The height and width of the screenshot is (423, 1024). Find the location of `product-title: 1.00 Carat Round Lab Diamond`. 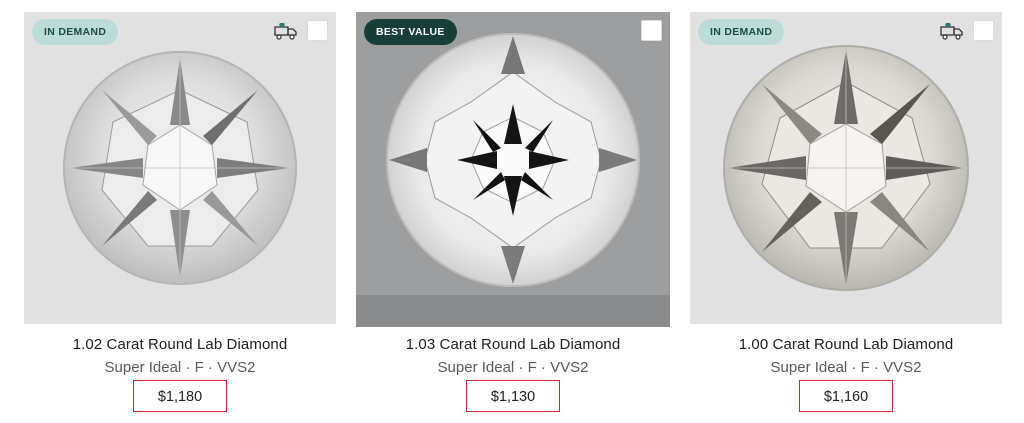

product-title: 1.00 Carat Round Lab Diamond is located at coordinates (846, 344).